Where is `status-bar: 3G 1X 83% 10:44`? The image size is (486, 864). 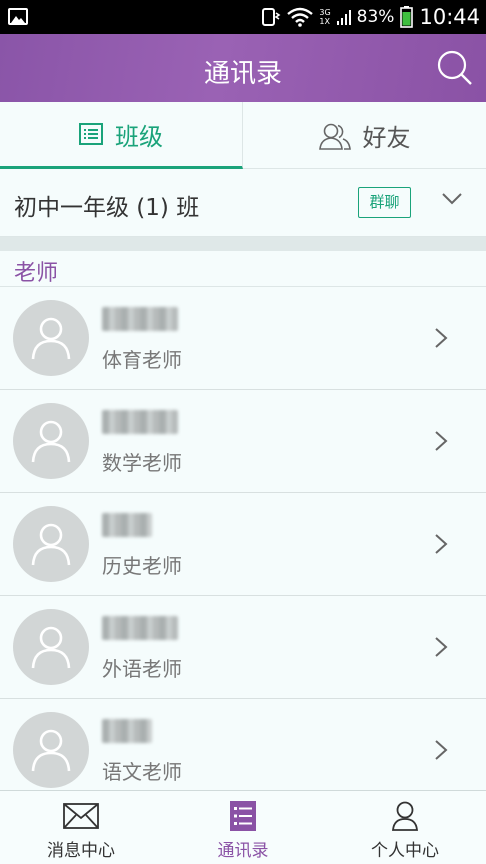
status-bar: 3G 1X 83% 10:44 is located at coordinates (243, 17).